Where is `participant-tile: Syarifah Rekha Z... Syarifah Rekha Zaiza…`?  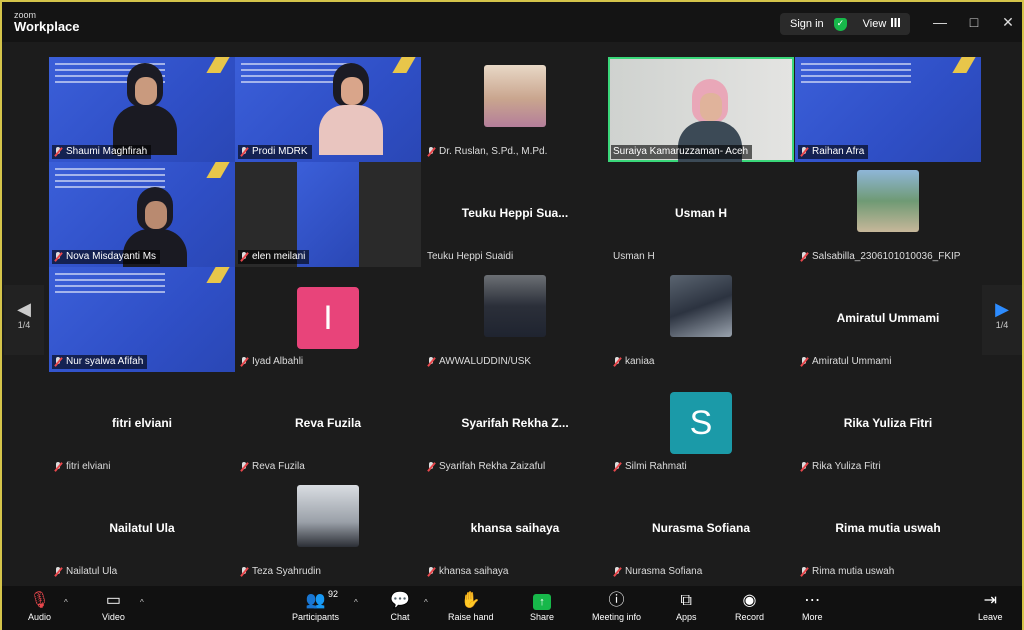
participant-tile: Syarifah Rekha Z... Syarifah Rekha Zaiza… is located at coordinates (515, 424).